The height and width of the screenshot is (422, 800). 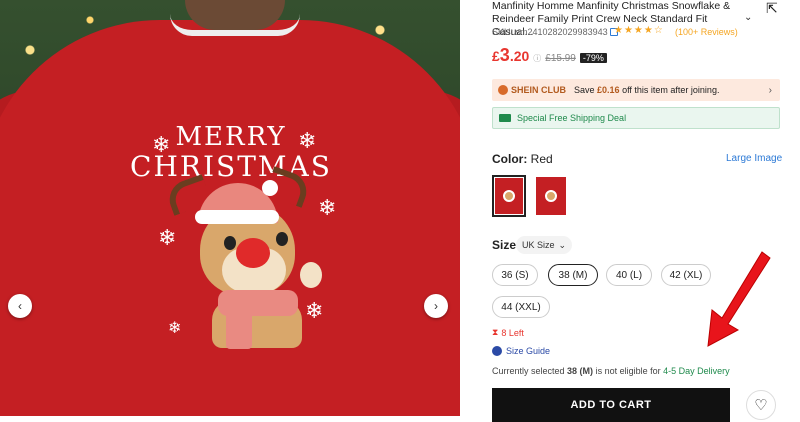 I want to click on color-label: Color: Red, so click(x=522, y=159).